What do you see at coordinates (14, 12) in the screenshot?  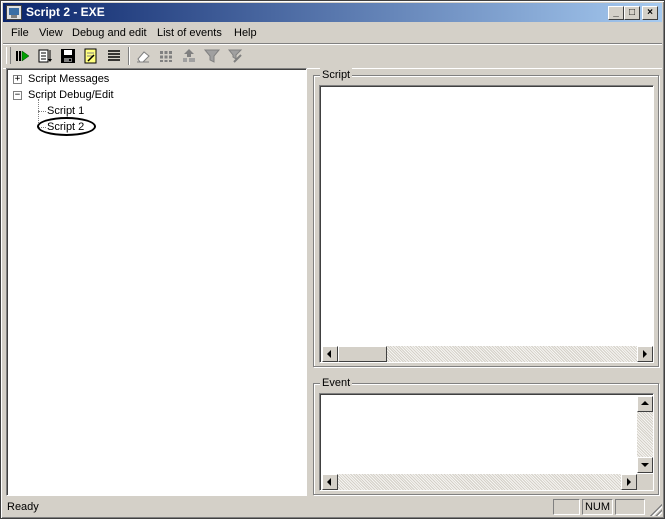 I see `app-icon` at bounding box center [14, 12].